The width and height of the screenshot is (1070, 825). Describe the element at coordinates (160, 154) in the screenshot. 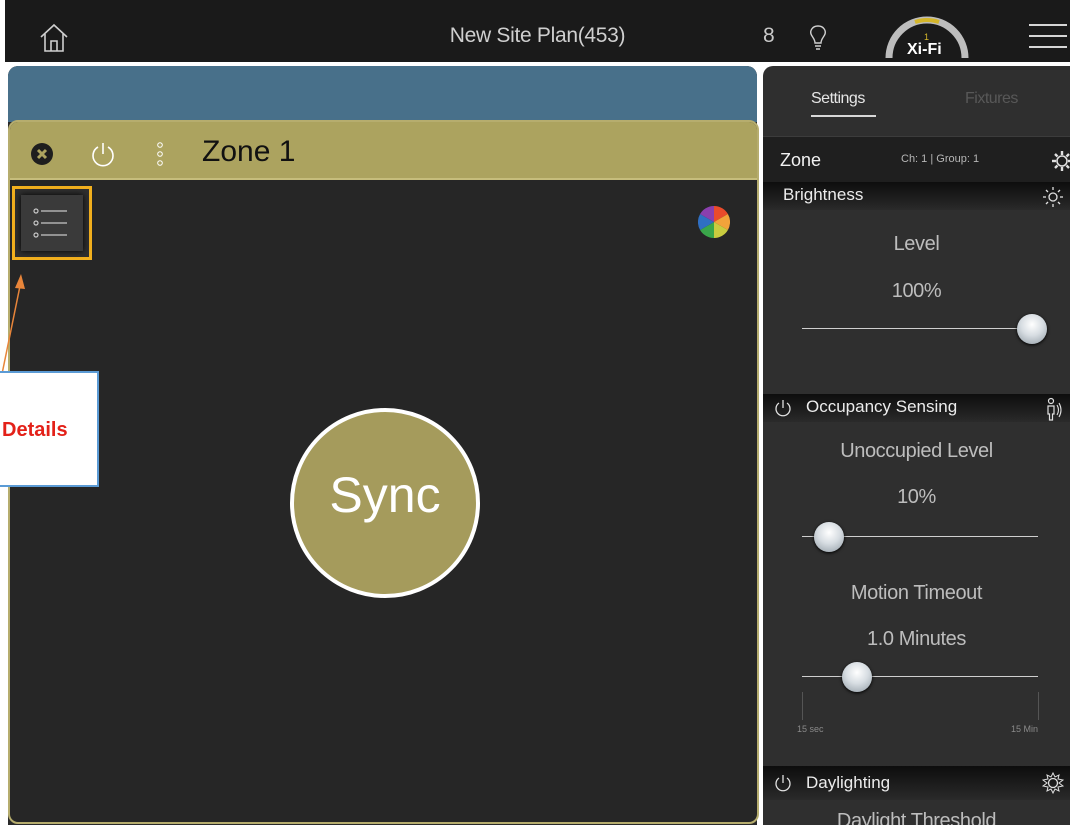

I see `more-options-icon` at that location.